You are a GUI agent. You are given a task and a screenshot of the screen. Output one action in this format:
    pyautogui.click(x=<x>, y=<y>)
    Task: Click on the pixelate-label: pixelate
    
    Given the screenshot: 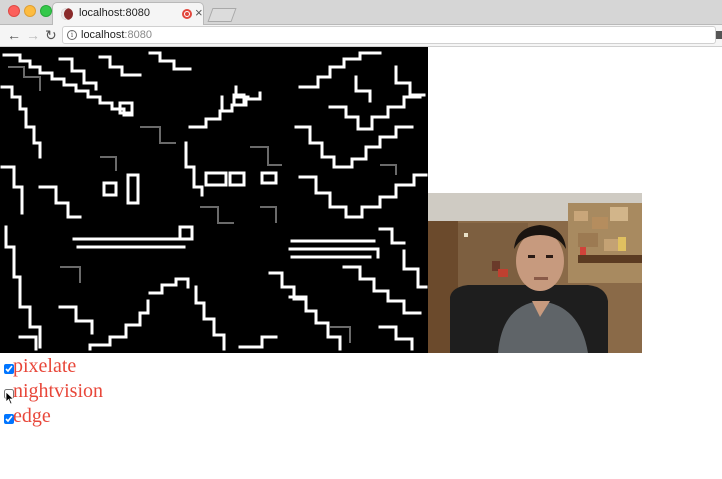 What is the action you would take?
    pyautogui.click(x=45, y=366)
    